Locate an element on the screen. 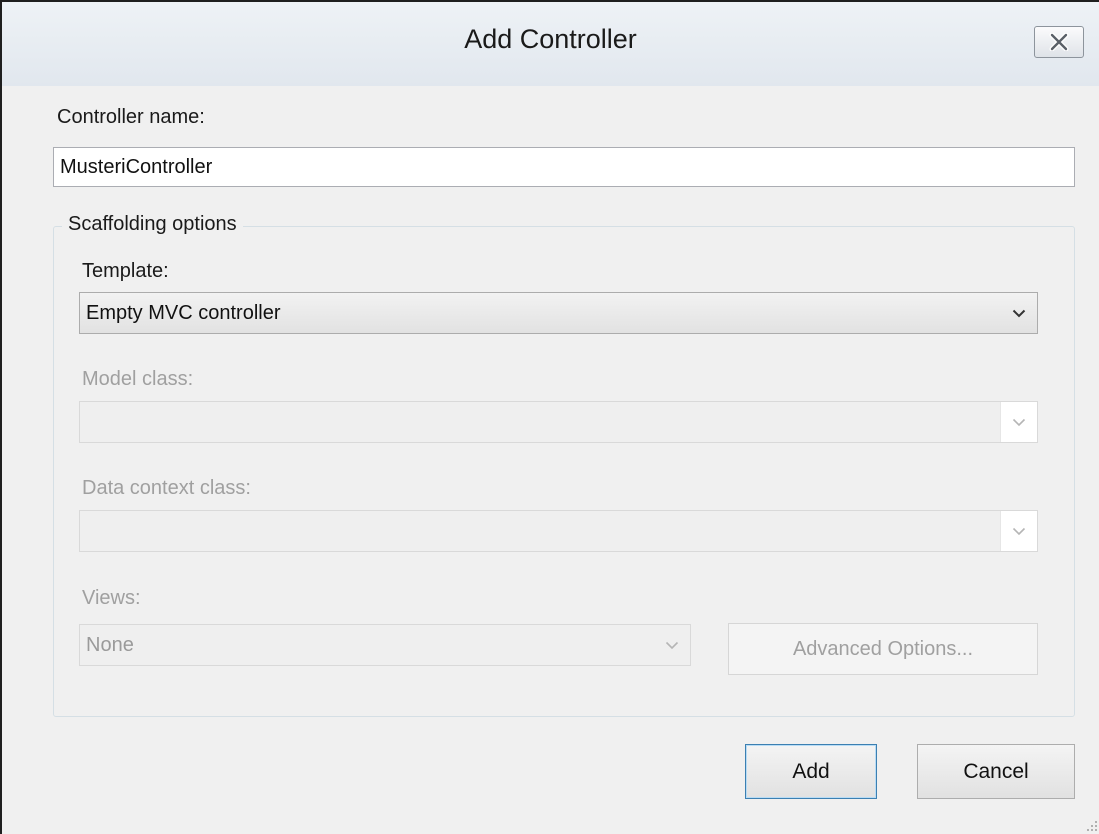 The image size is (1099, 834). model-class-dropdown is located at coordinates (558, 422).